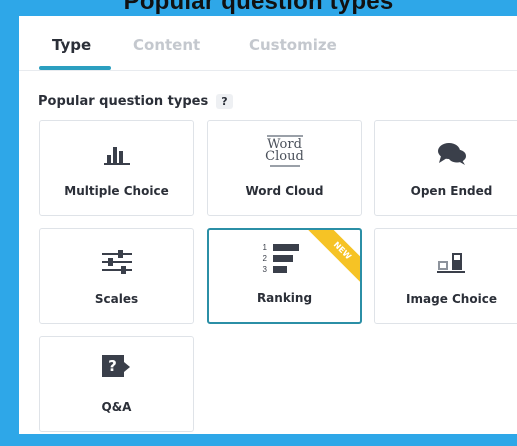  I want to click on new-badge: NEW, so click(333, 258).